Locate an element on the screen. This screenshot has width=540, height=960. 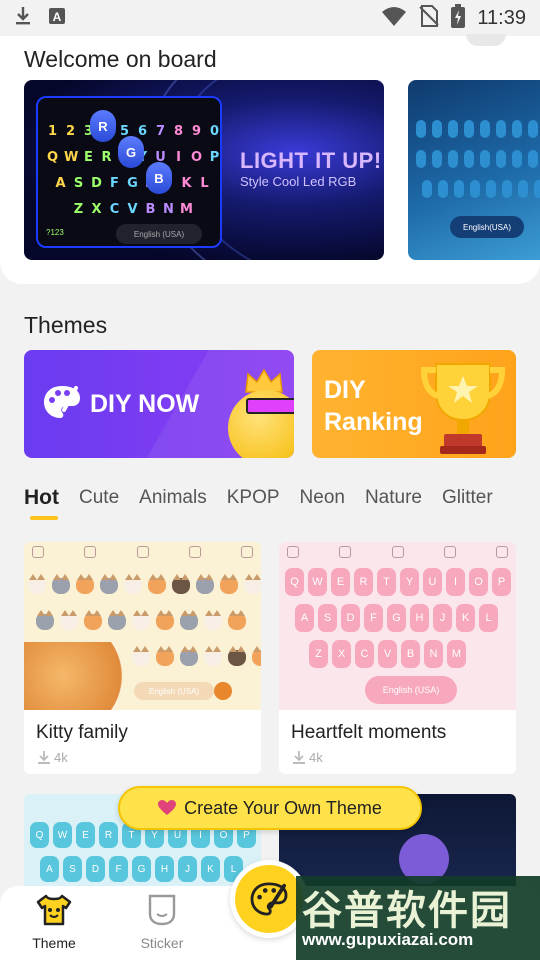
key: 6 is located at coordinates (142, 131).